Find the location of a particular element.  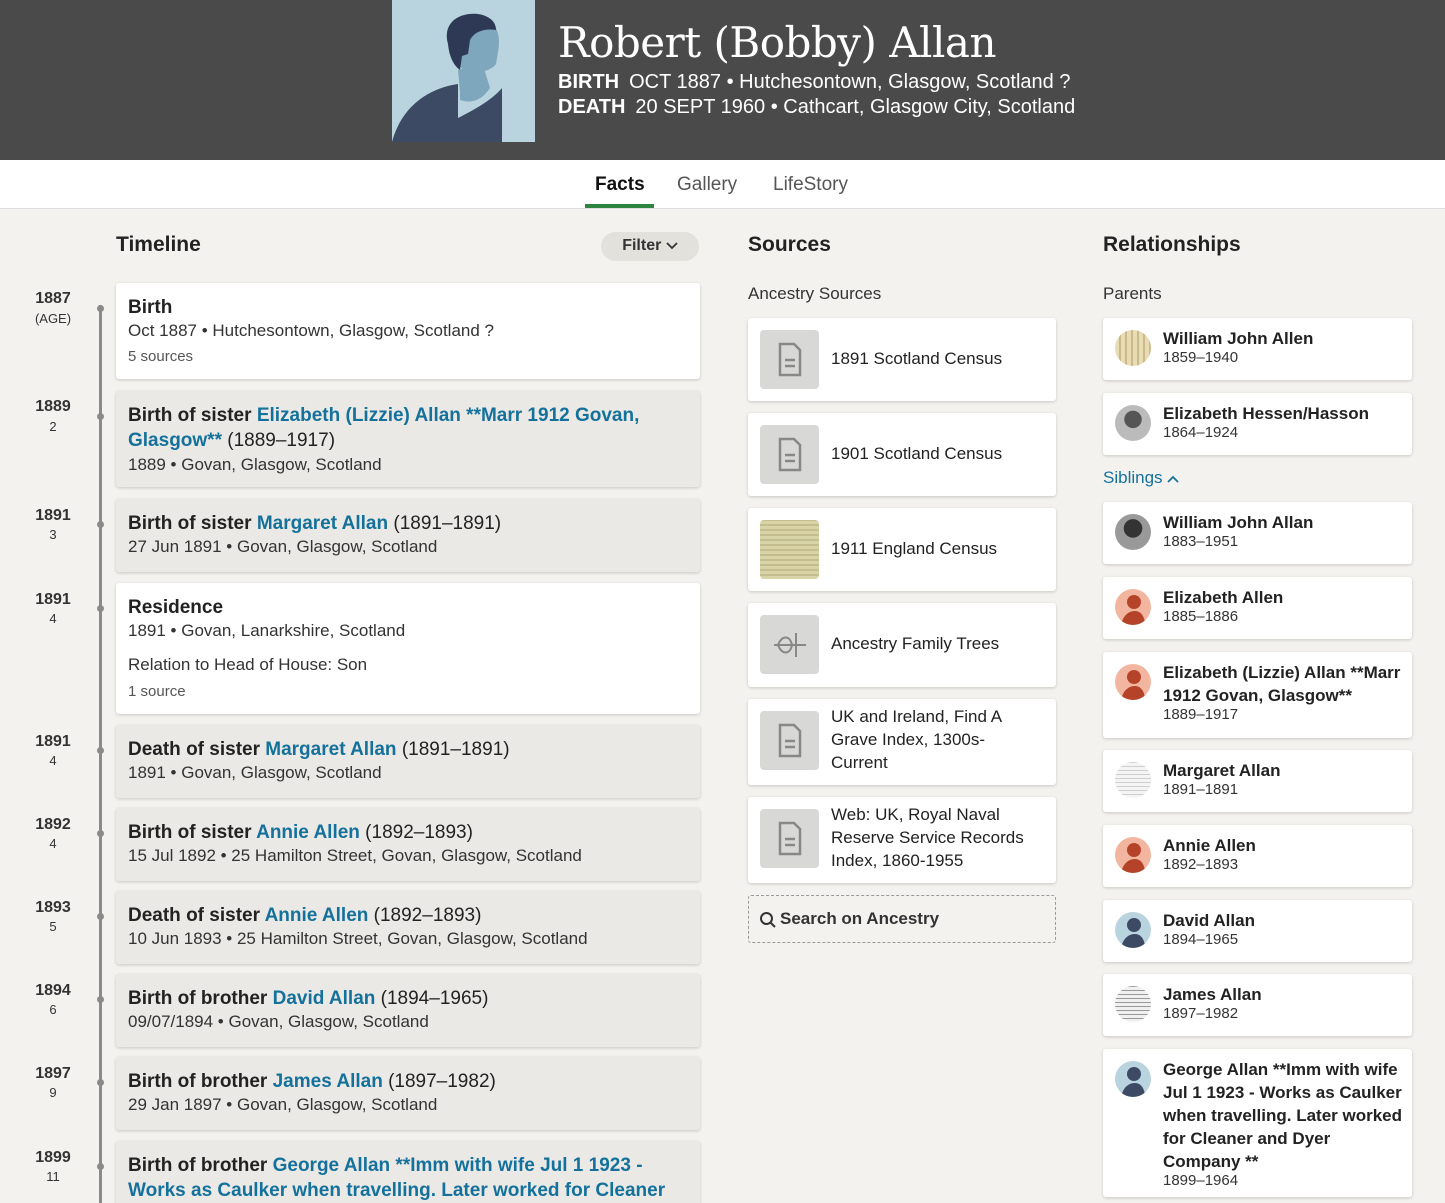

event-source-count: 5 sources is located at coordinates (160, 356).